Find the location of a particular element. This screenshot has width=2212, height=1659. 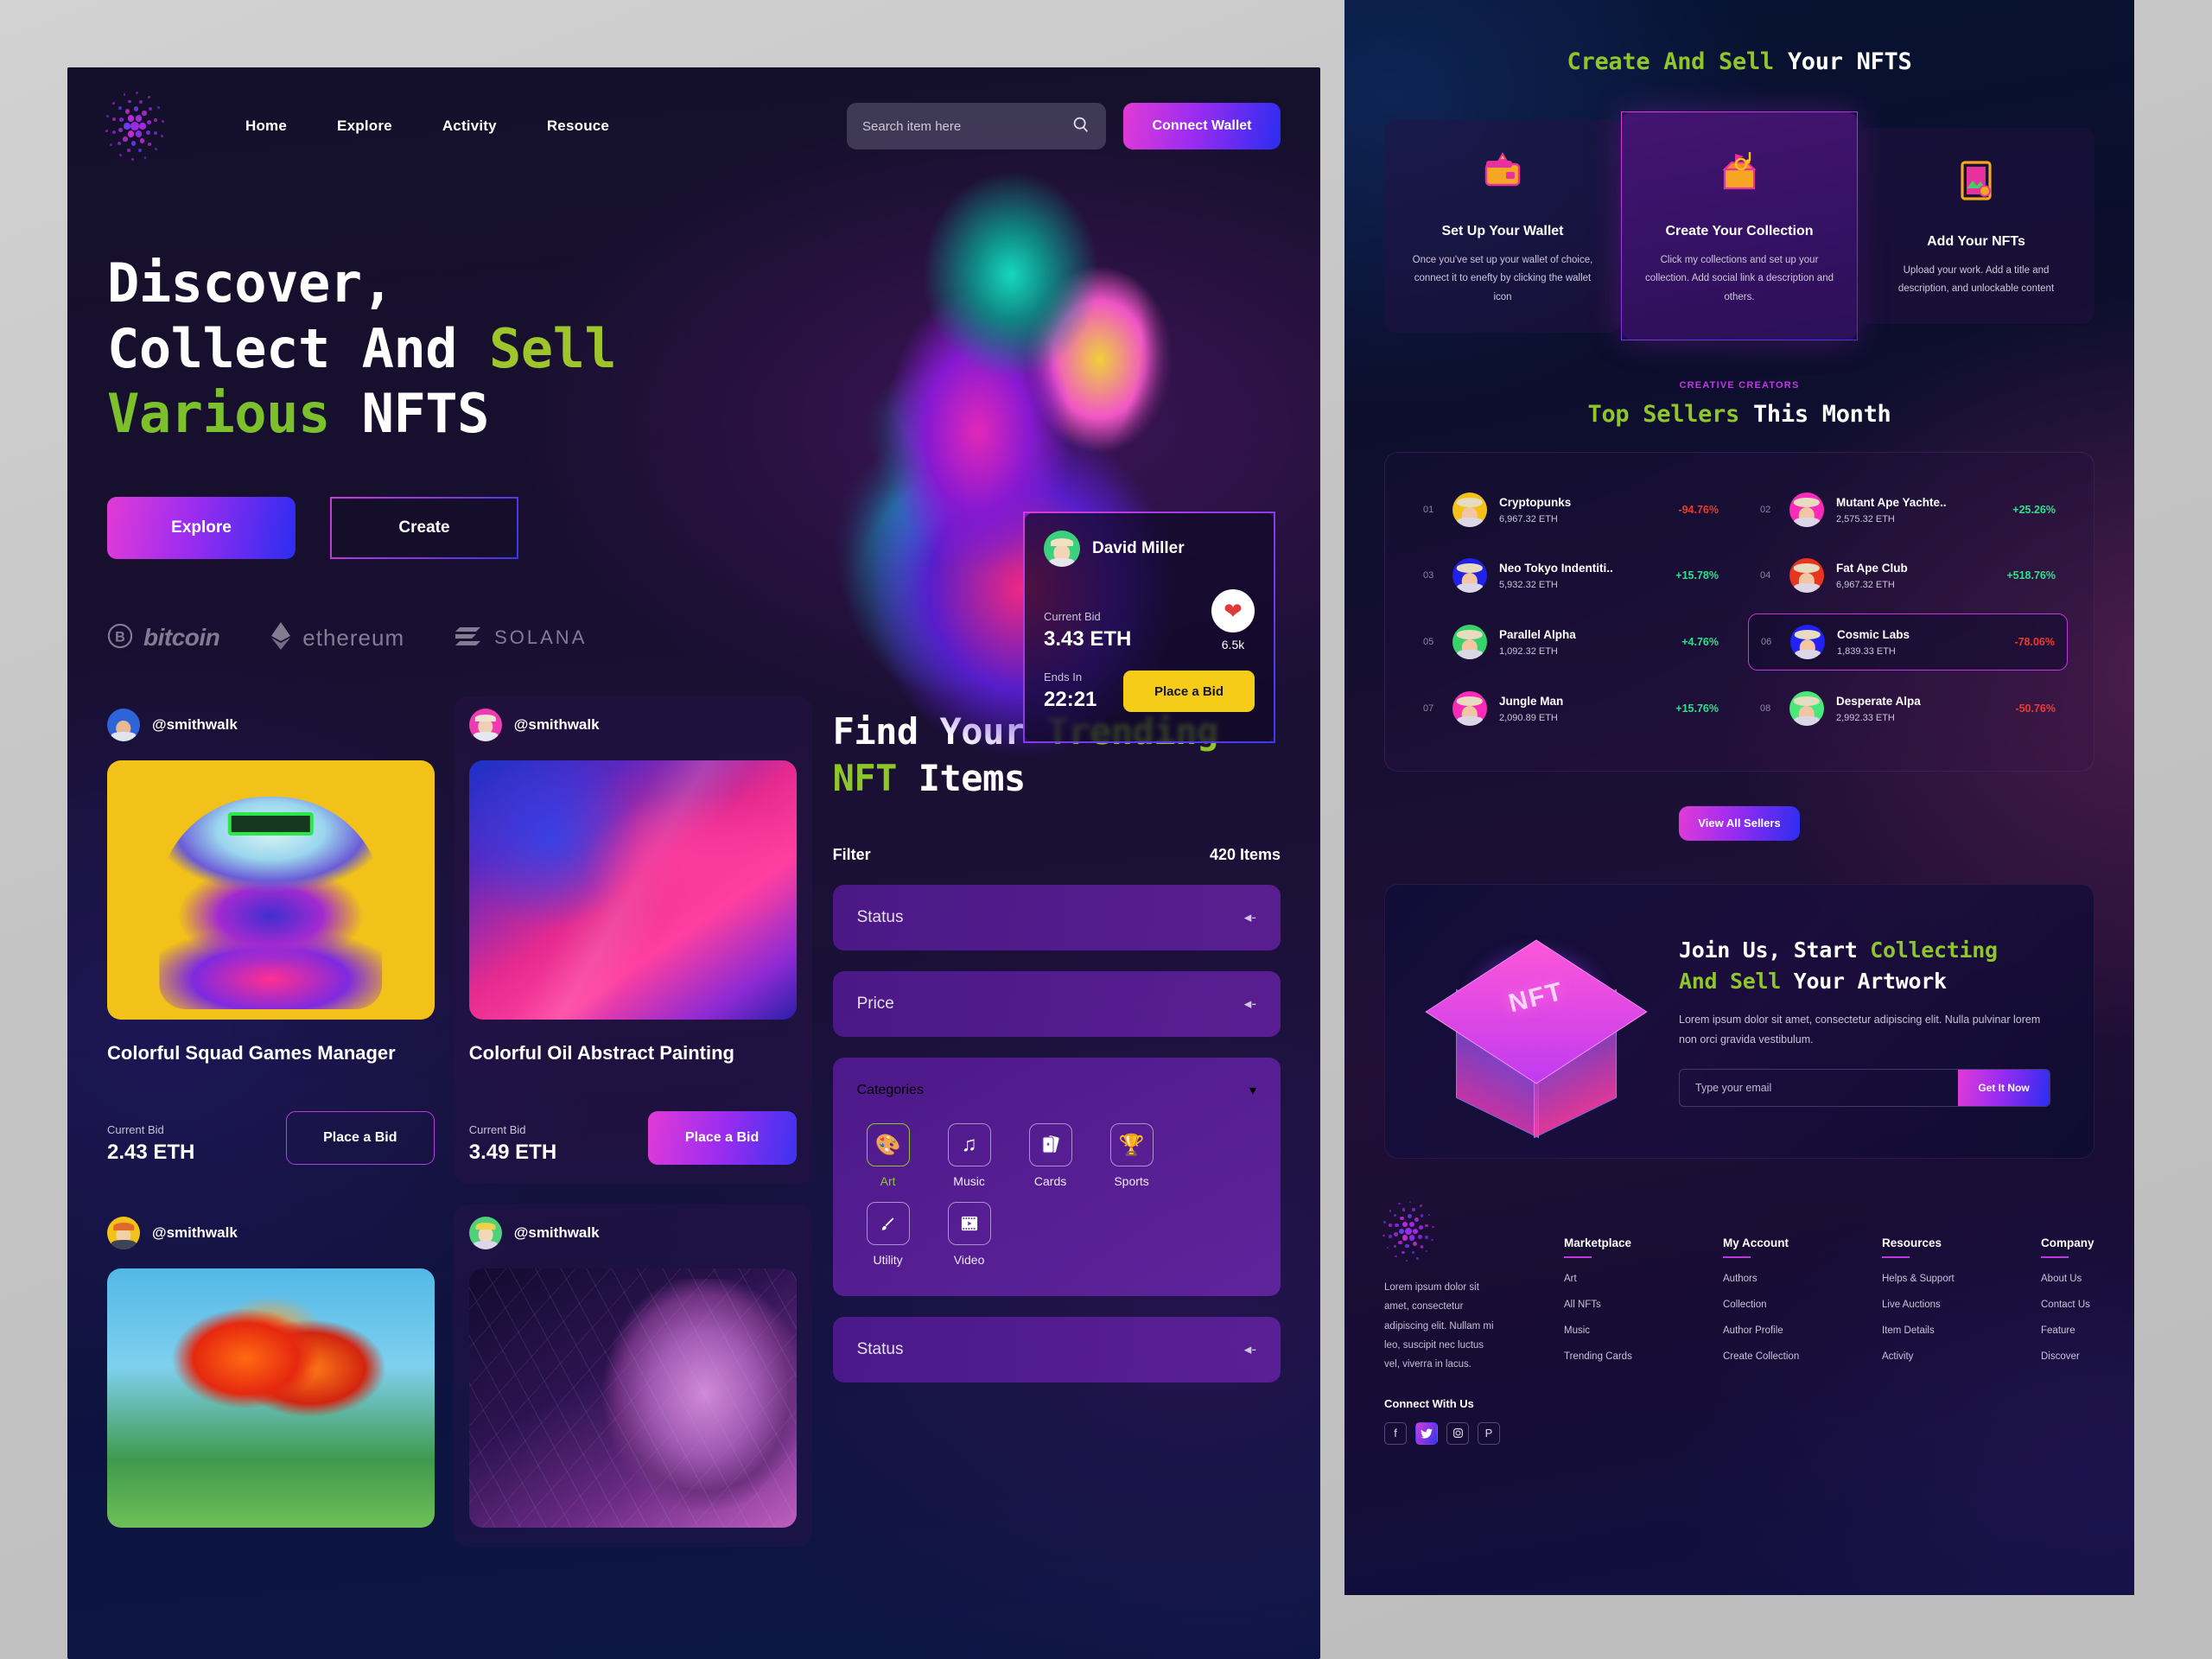

seller-rank: 06 is located at coordinates (1766, 641).